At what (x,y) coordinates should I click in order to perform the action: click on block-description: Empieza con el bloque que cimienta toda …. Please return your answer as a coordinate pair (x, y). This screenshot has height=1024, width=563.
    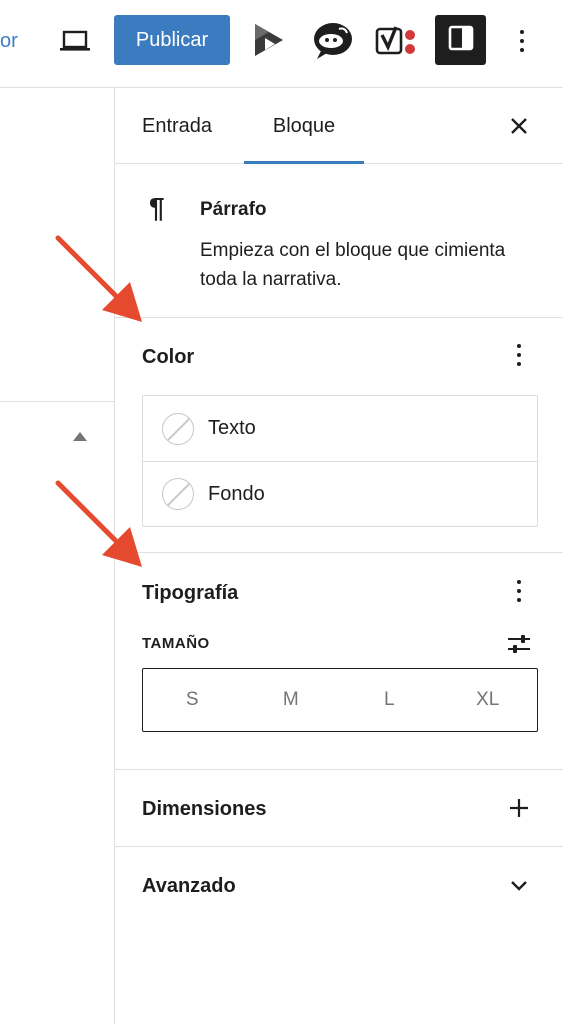
    Looking at the image, I should click on (353, 265).